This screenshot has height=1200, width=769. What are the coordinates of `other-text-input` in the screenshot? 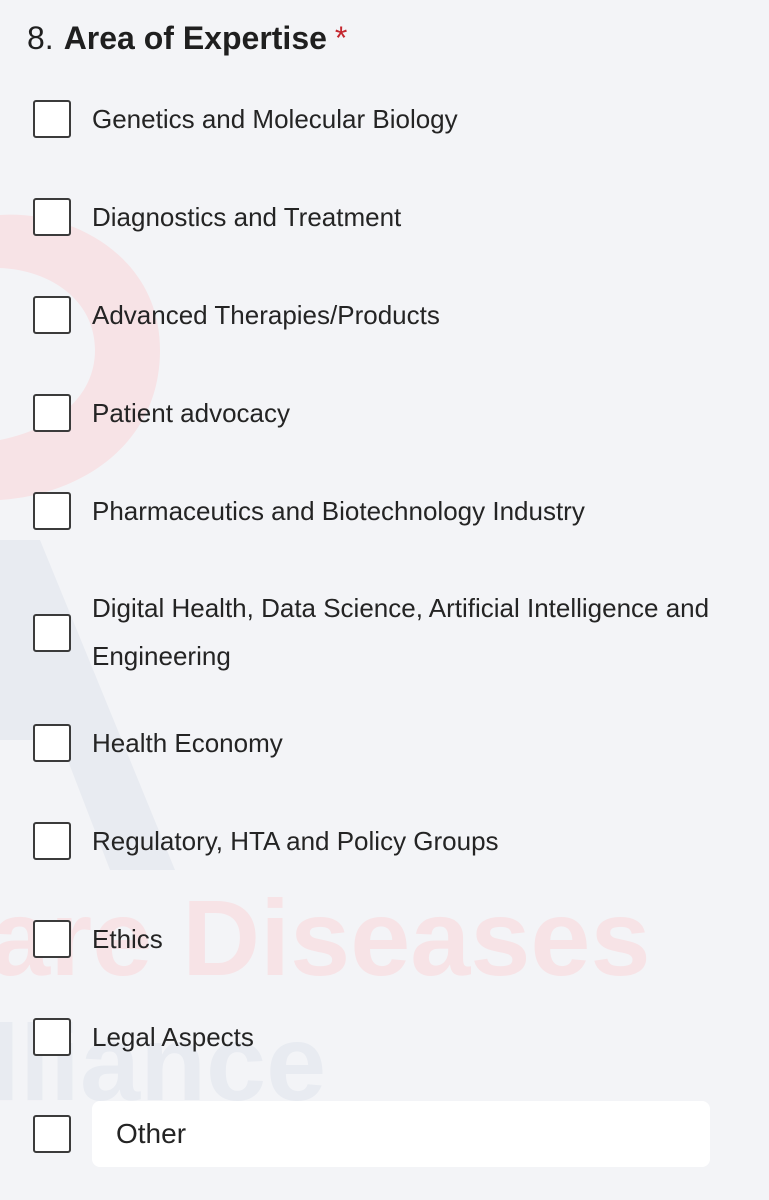 It's located at (401, 1134).